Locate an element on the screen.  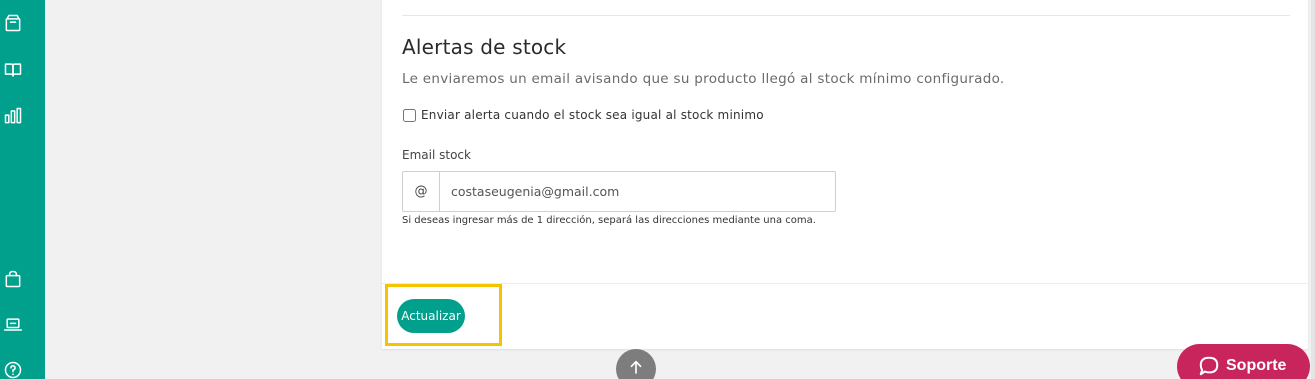
email-stock-input is located at coordinates (637, 191).